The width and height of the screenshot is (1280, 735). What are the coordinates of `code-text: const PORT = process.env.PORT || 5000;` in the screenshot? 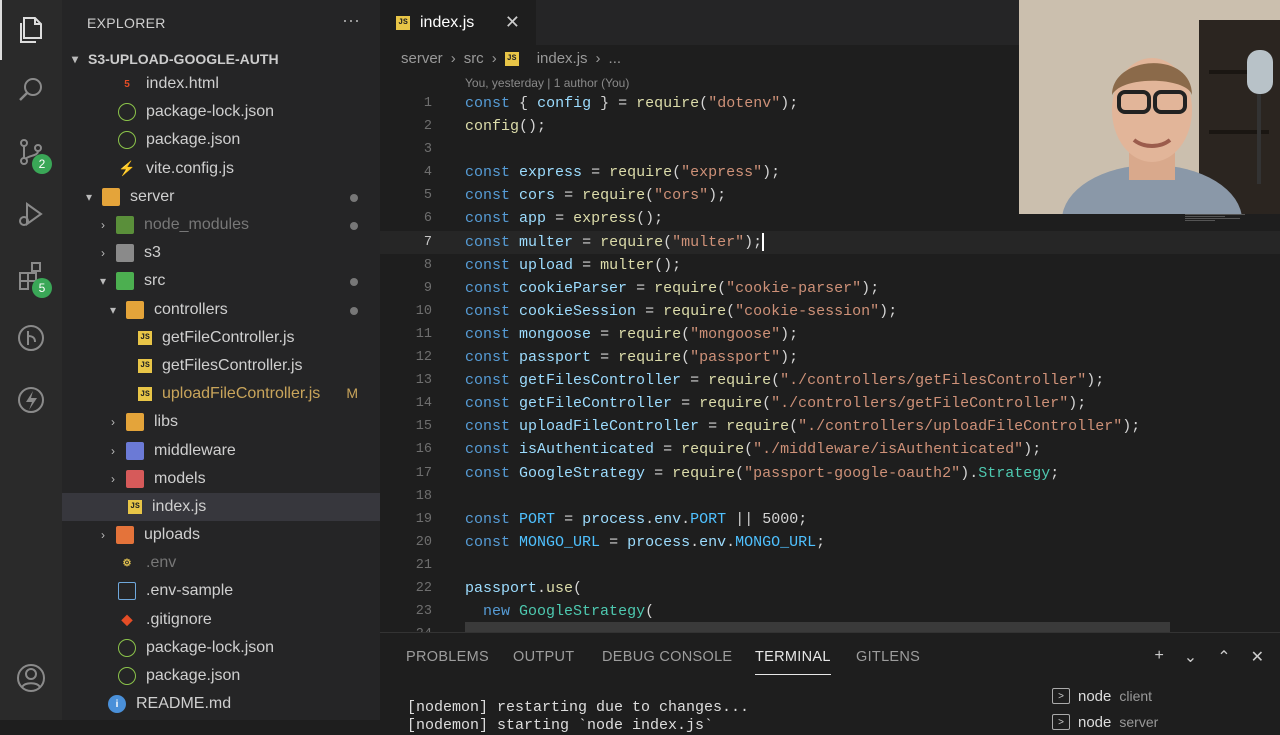 It's located at (636, 519).